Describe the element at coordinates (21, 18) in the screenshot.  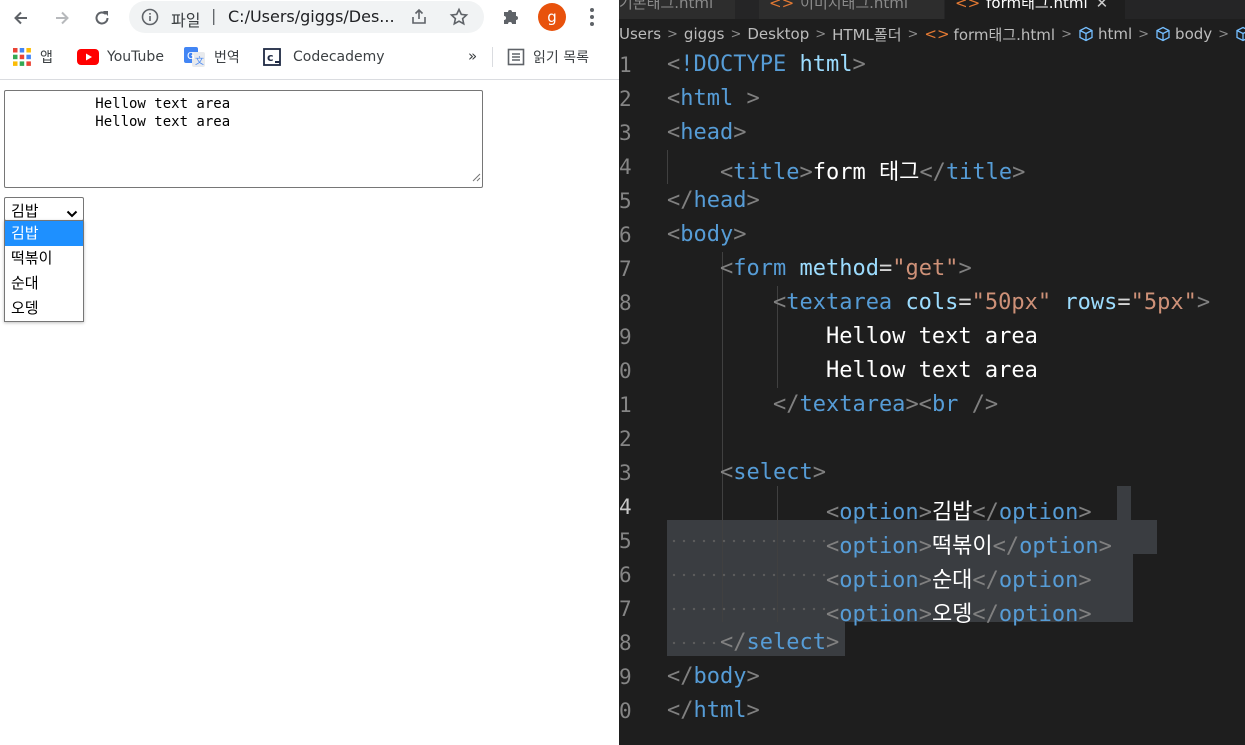
I see `back-button` at that location.